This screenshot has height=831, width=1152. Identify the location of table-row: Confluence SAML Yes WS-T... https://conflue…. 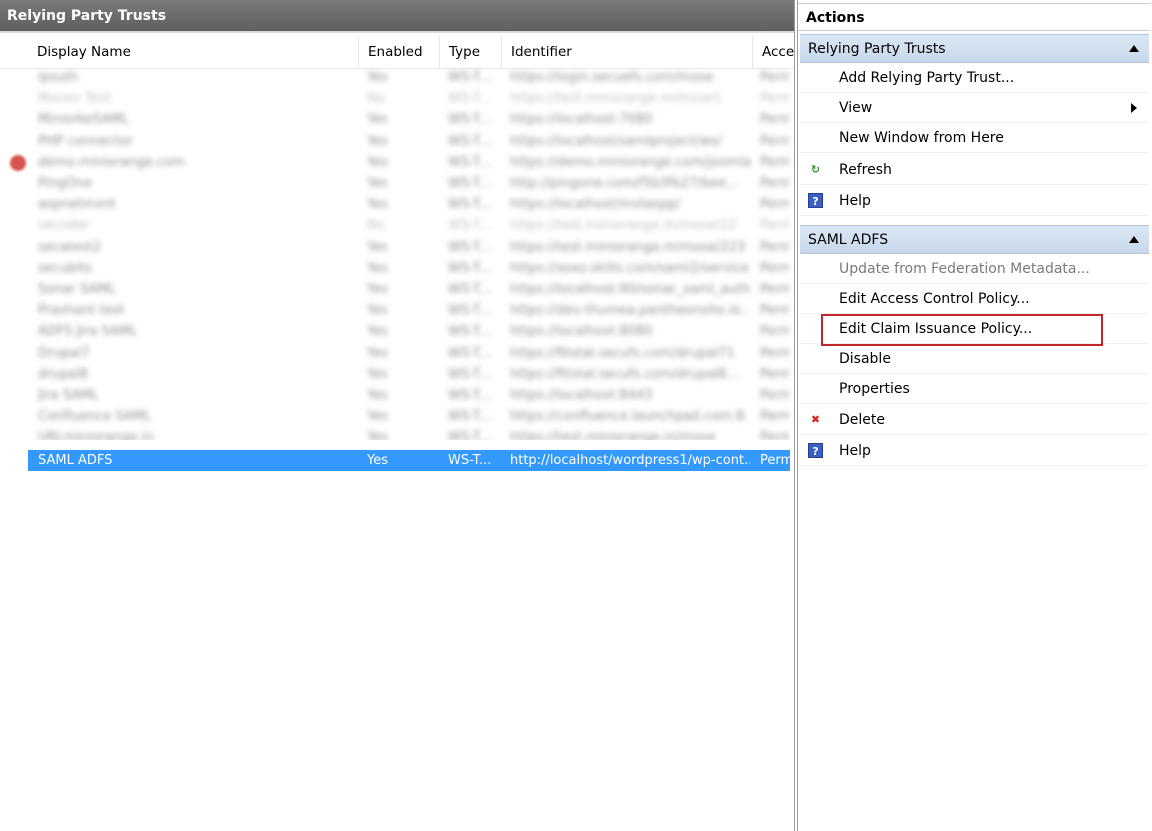
(409, 416).